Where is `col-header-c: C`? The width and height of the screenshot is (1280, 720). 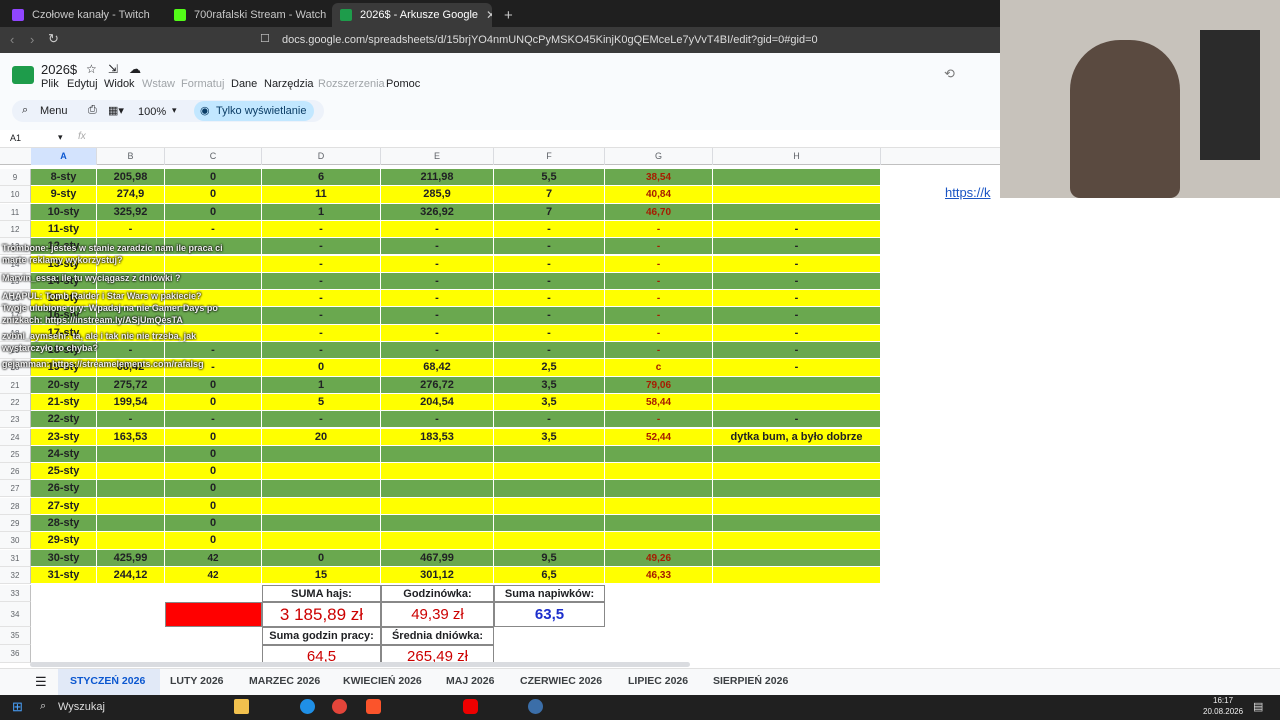
col-header-c: C is located at coordinates (213, 156).